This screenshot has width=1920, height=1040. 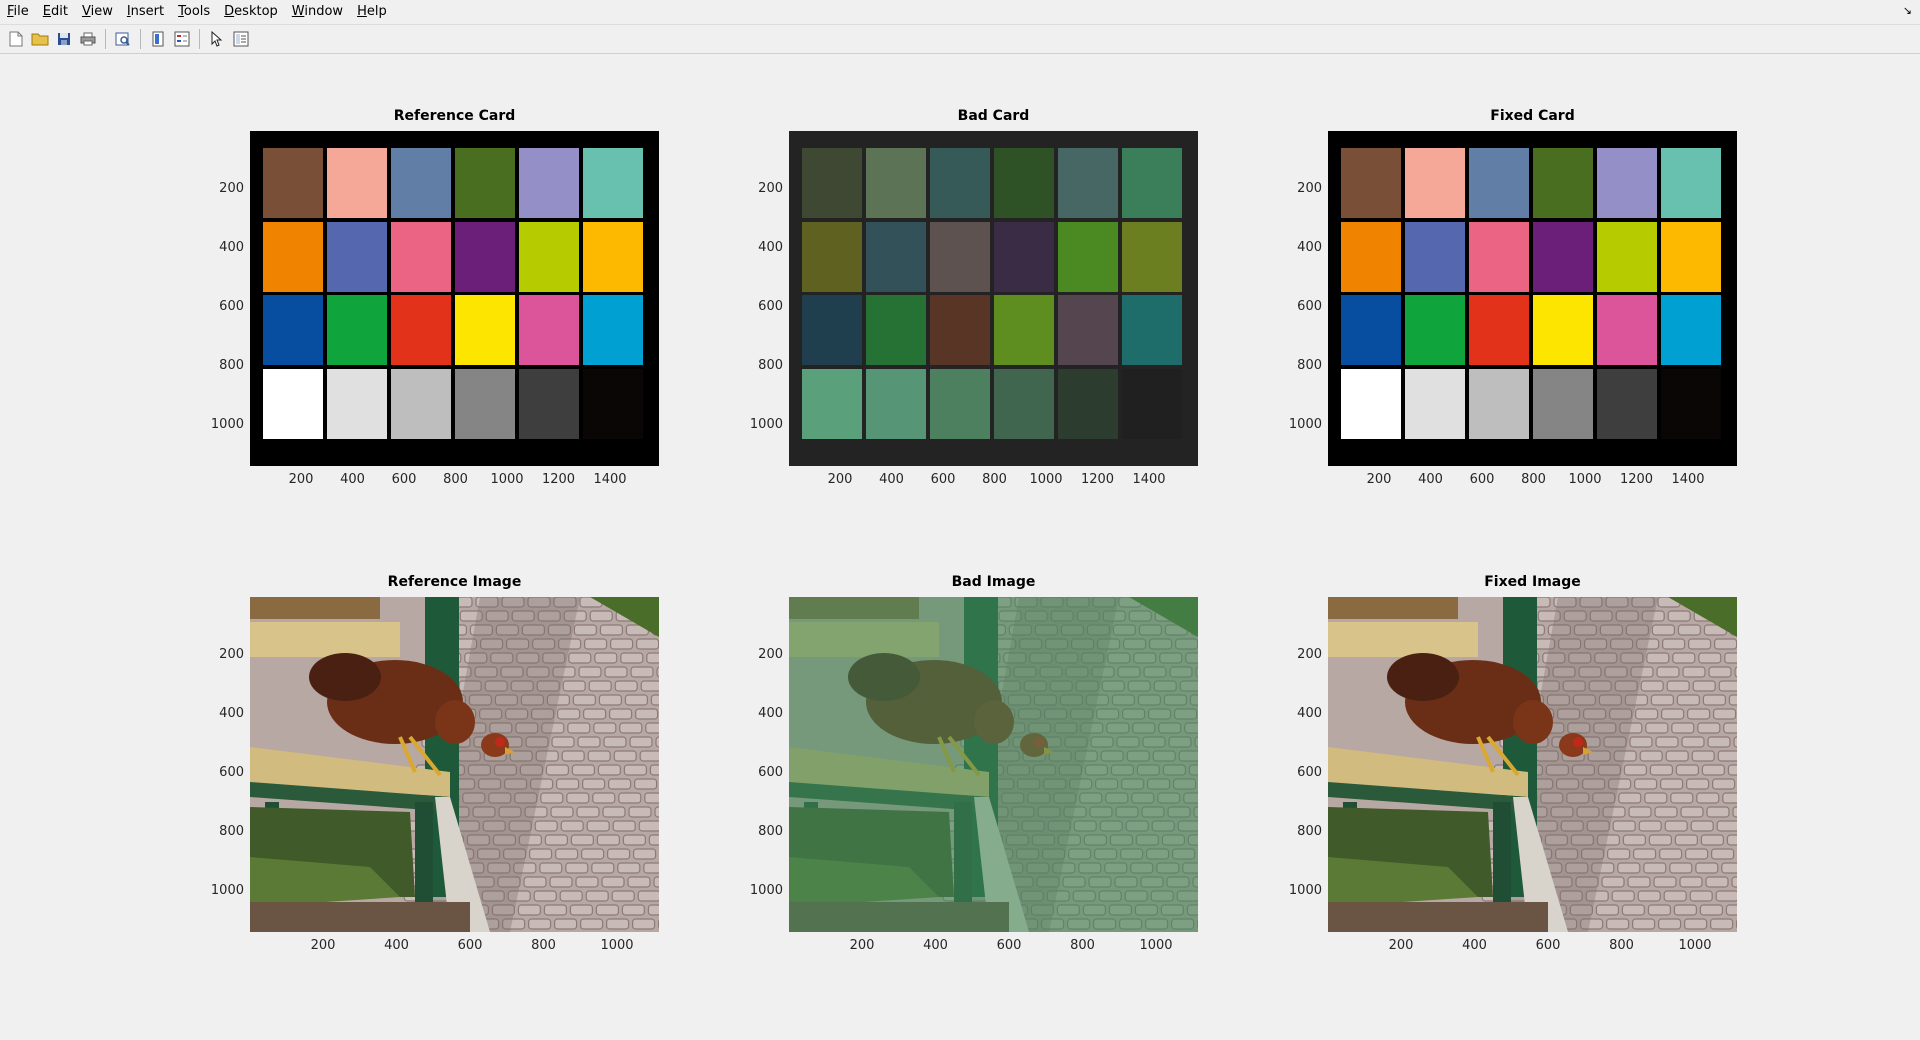 I want to click on bad-image-axes, so click(x=993, y=764).